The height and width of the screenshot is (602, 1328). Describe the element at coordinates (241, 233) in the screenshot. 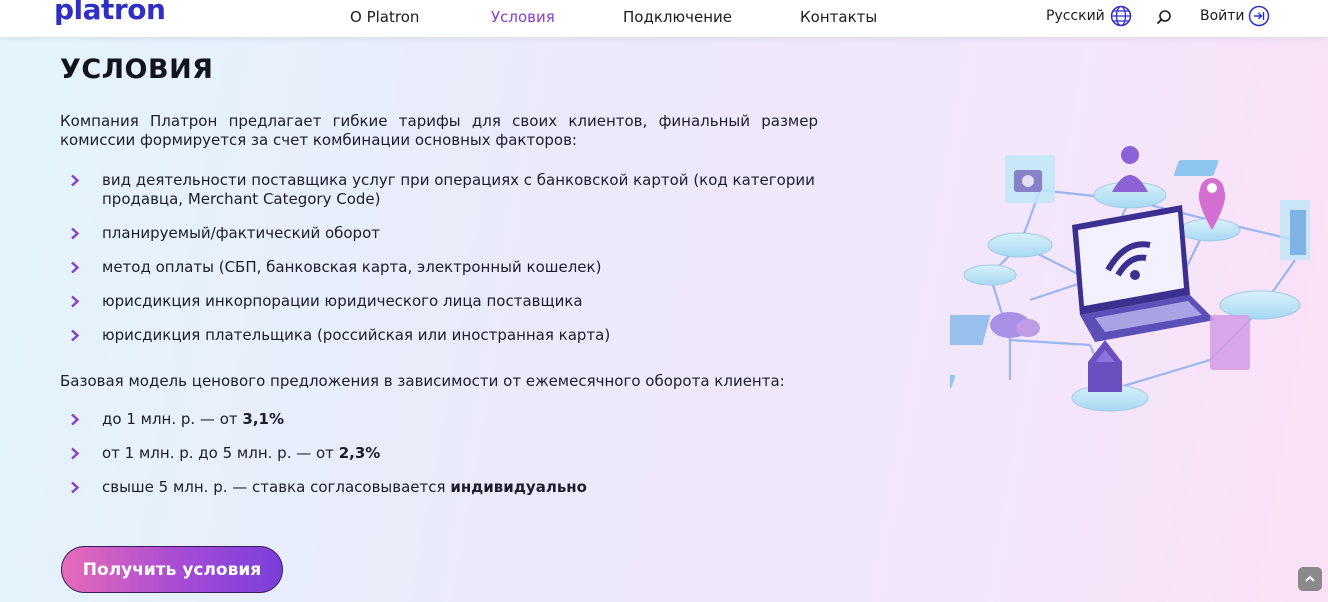

I see `factor-text: планируемый/фактический оборот` at that location.